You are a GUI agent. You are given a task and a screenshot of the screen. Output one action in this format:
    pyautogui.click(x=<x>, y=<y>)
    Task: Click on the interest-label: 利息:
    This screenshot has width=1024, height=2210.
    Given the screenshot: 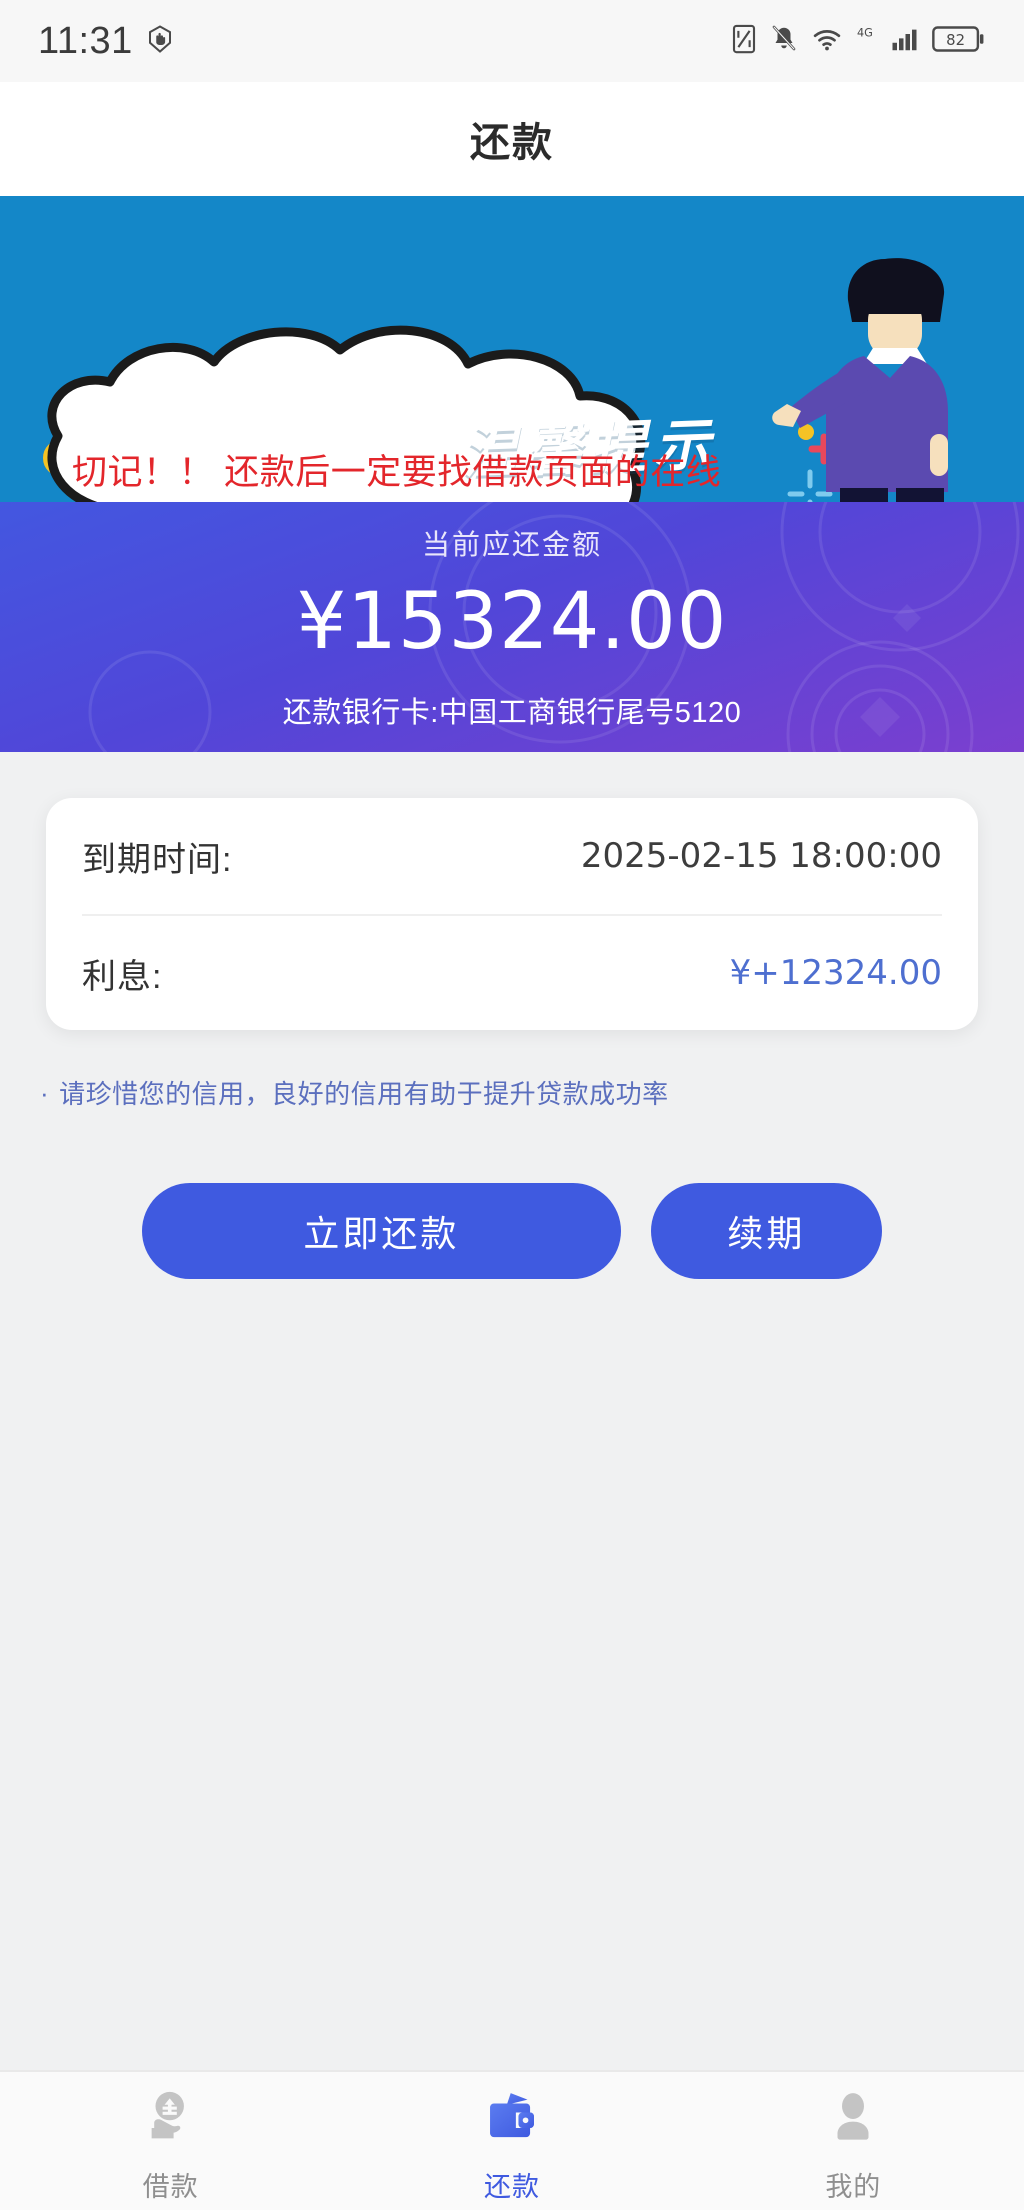 What is the action you would take?
    pyautogui.click(x=122, y=976)
    